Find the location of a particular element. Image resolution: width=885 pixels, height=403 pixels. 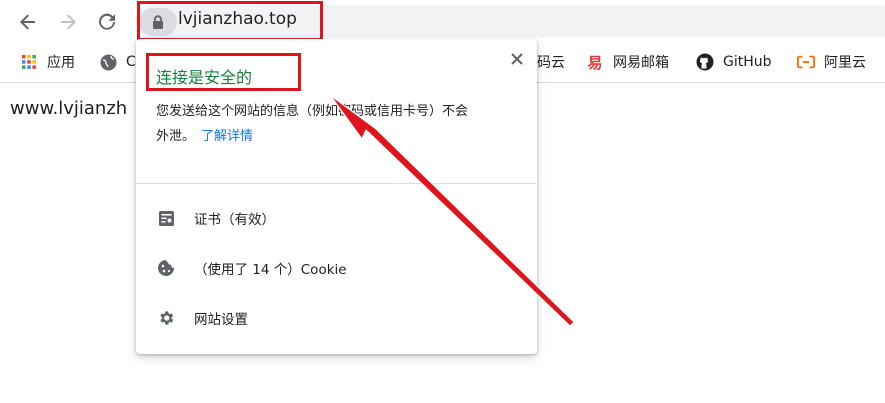

popup-divider is located at coordinates (336, 183).